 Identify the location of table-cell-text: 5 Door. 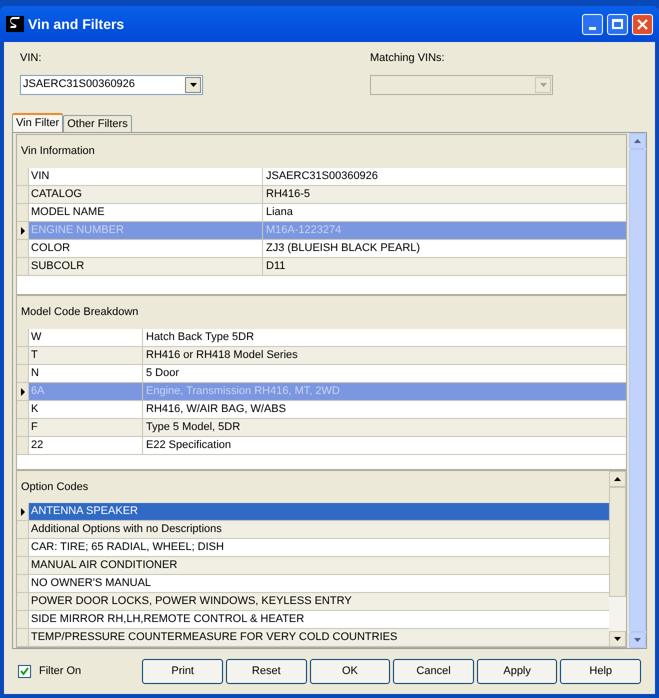
(162, 374).